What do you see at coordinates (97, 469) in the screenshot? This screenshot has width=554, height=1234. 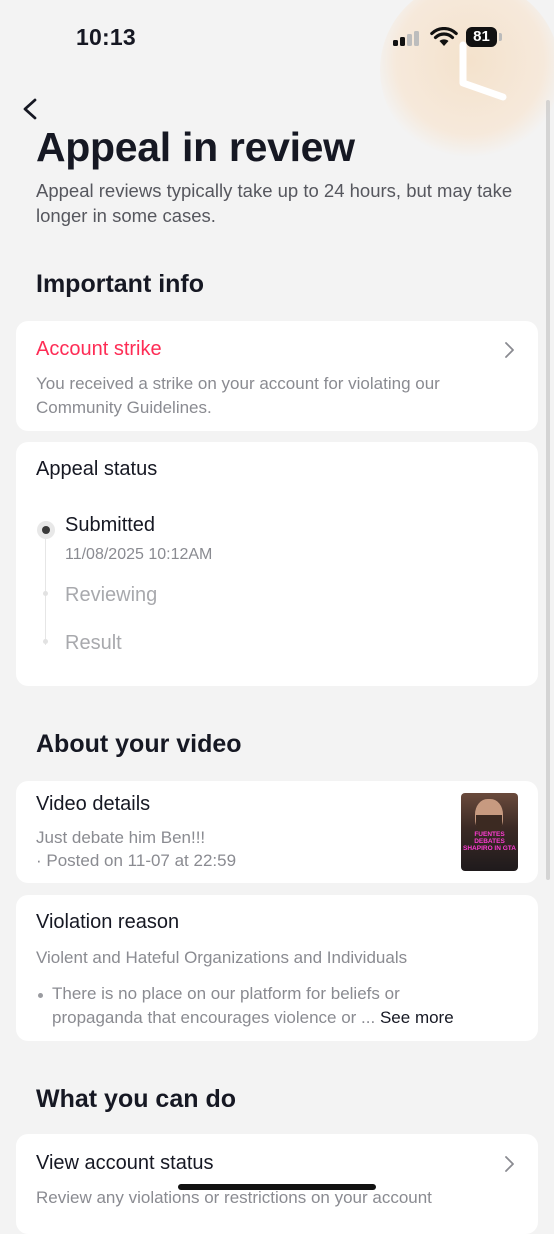 I see `appeal-status-title: Appeal status` at bounding box center [97, 469].